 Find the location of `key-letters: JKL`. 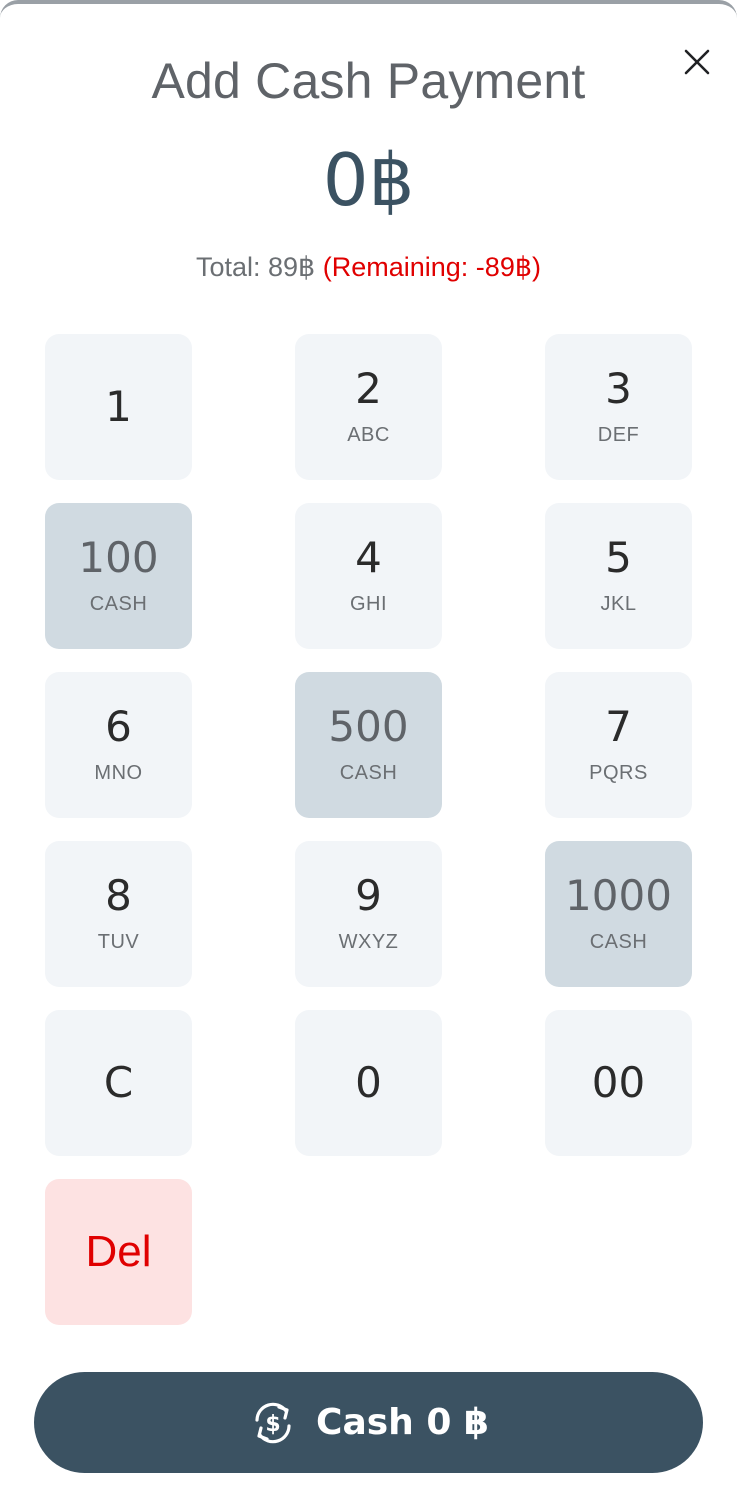

key-letters: JKL is located at coordinates (618, 603).